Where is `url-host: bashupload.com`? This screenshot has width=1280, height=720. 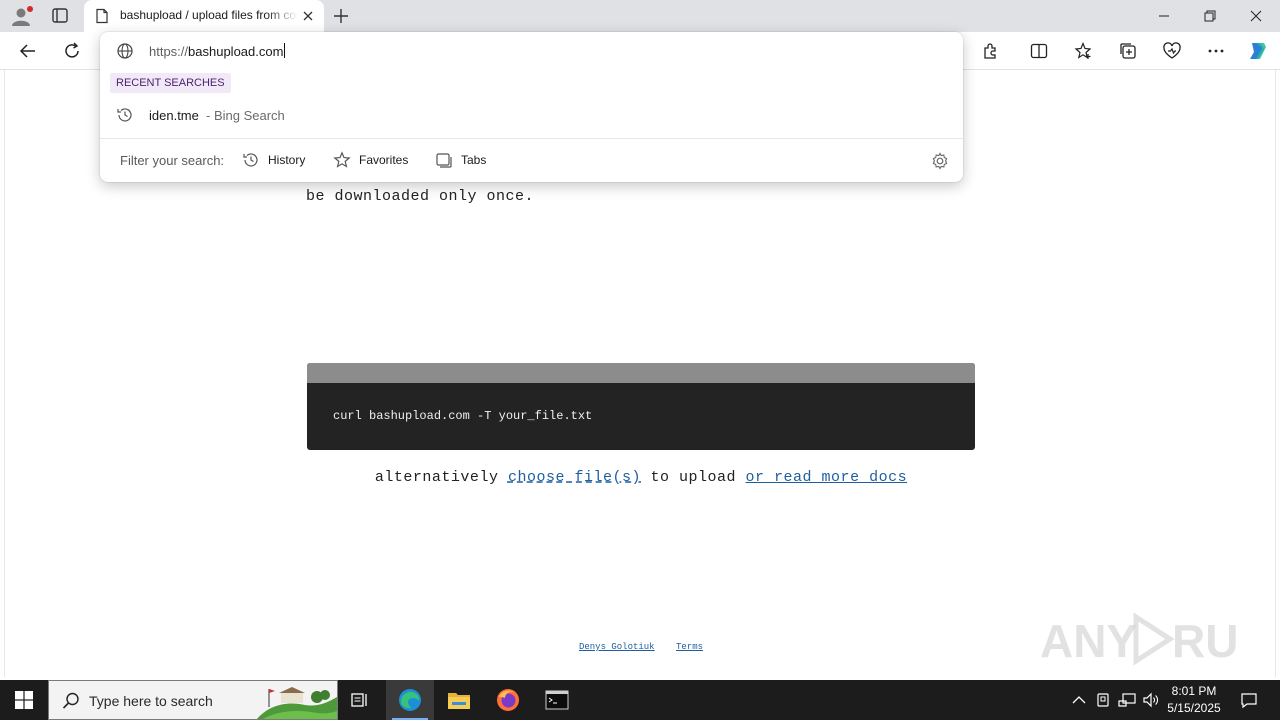 url-host: bashupload.com is located at coordinates (236, 51).